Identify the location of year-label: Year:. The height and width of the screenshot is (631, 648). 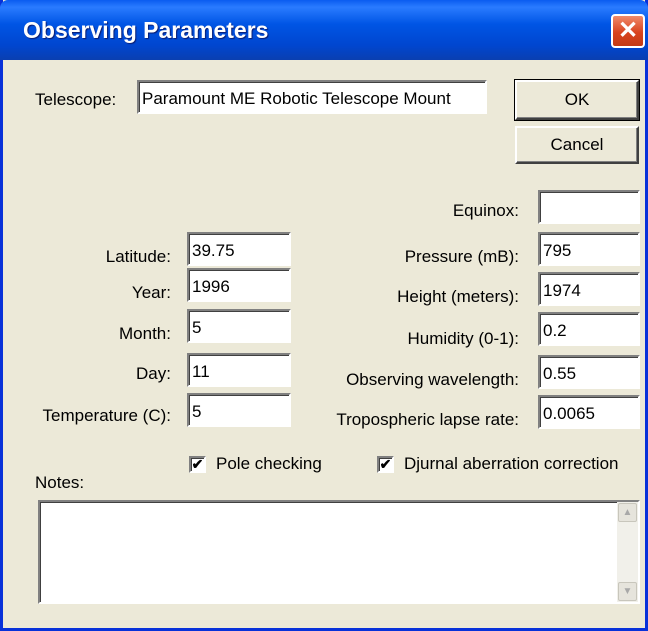
(151, 292).